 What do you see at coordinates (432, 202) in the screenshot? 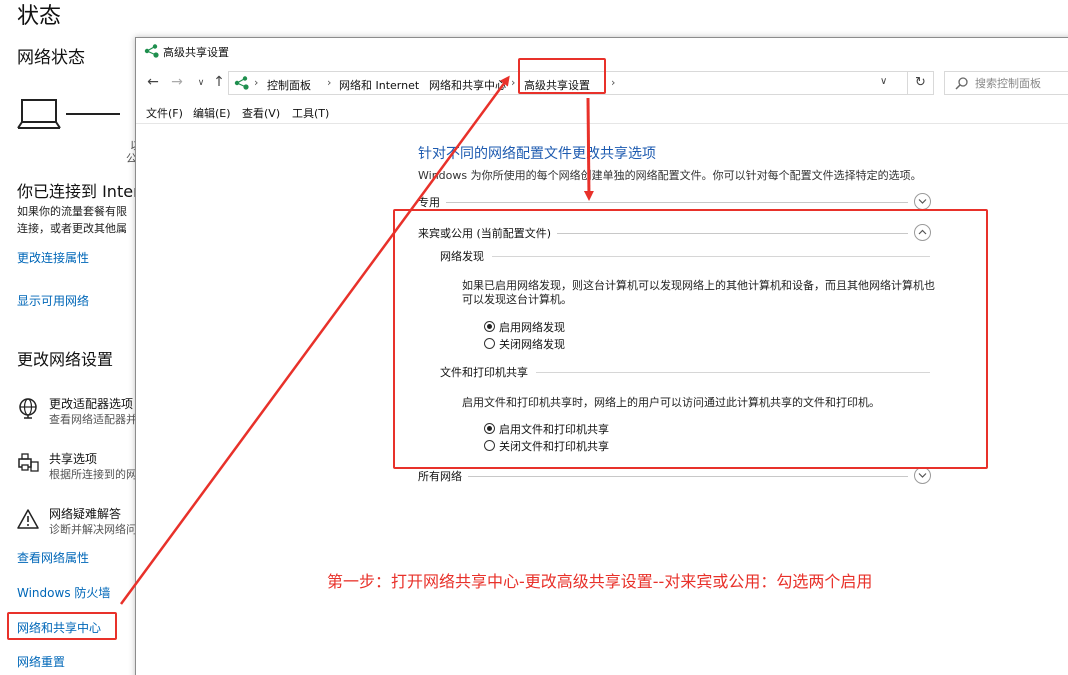
I see `section-private-label: 专用` at bounding box center [432, 202].